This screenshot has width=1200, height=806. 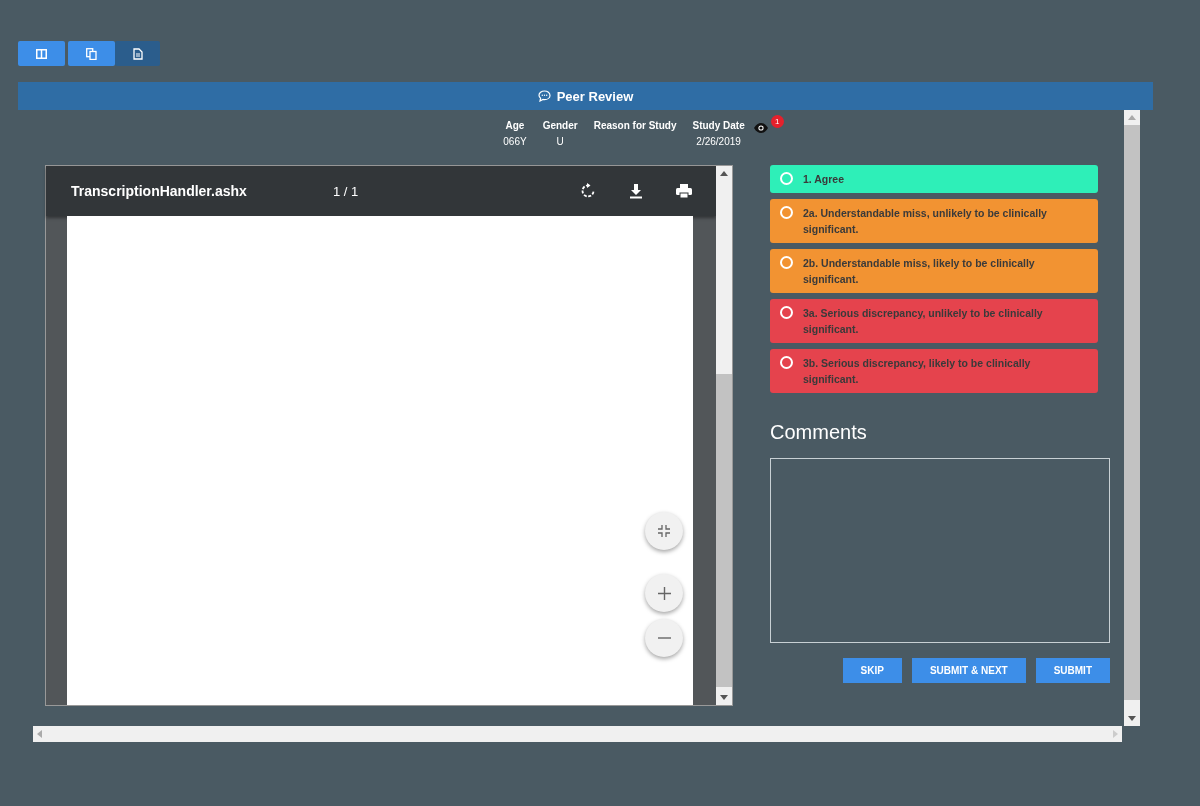 I want to click on comments-title: Comments, so click(x=819, y=432).